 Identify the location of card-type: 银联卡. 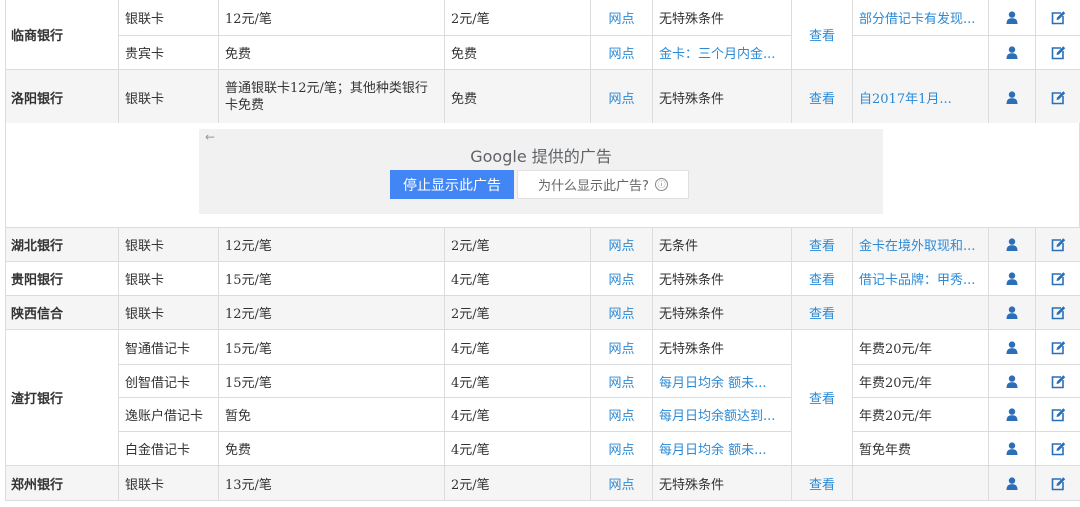
(168, 244).